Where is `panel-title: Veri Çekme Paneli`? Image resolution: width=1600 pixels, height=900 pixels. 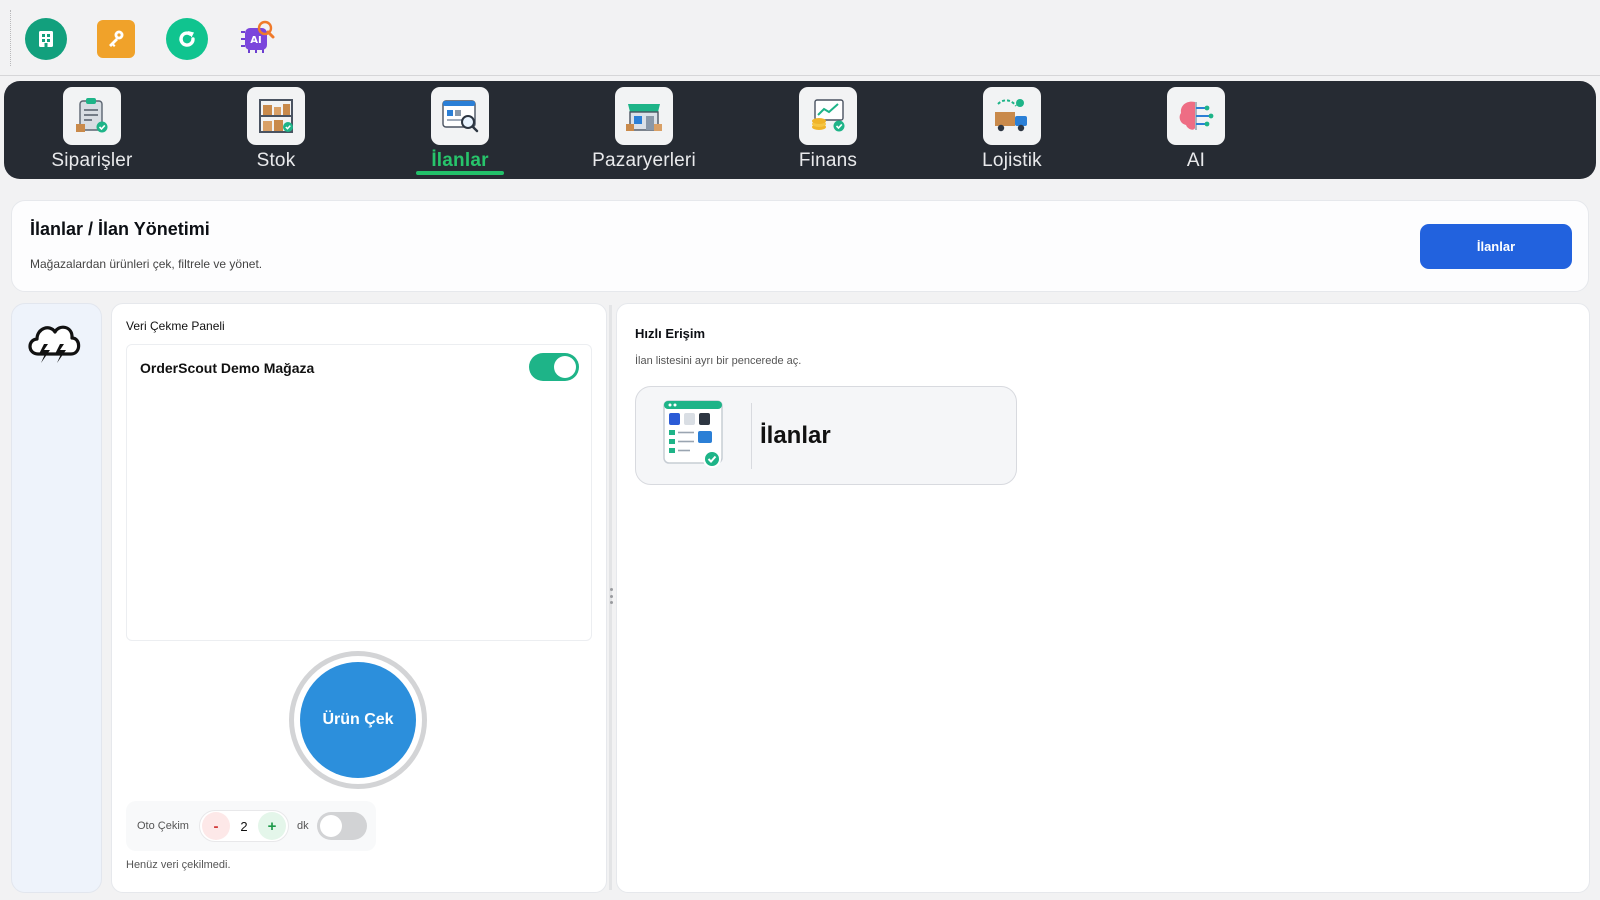
panel-title: Veri Çekme Paneli is located at coordinates (175, 326).